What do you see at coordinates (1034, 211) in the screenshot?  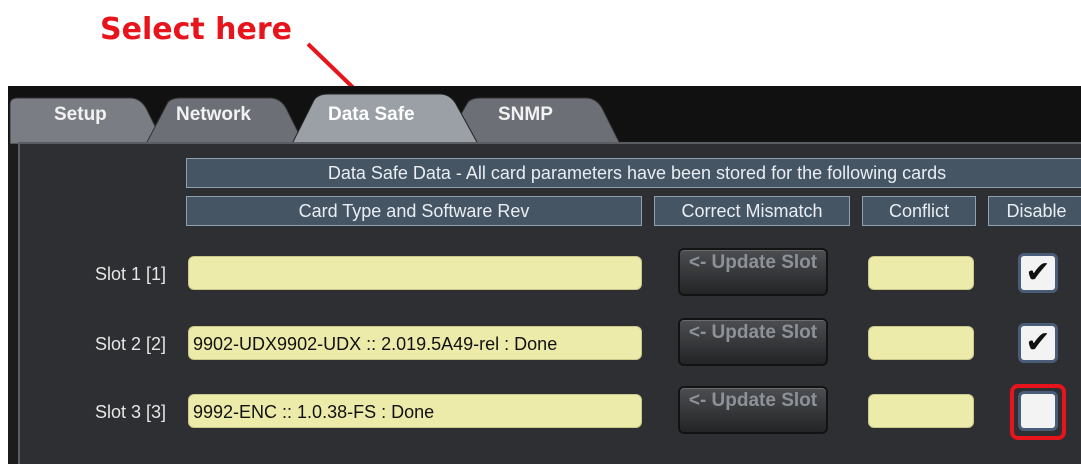 I see `col-disable: Disable` at bounding box center [1034, 211].